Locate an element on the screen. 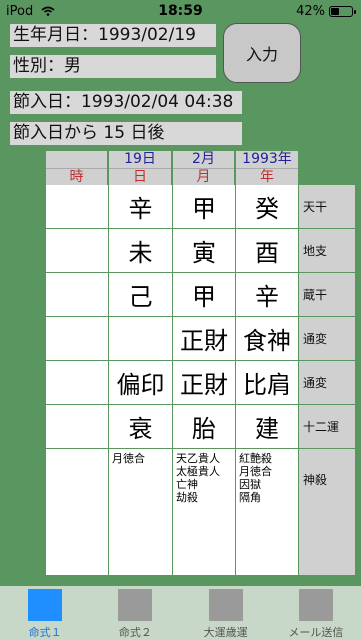 This screenshot has width=361, height=640. row-label-shinsatsu: 神殺 is located at coordinates (327, 512).